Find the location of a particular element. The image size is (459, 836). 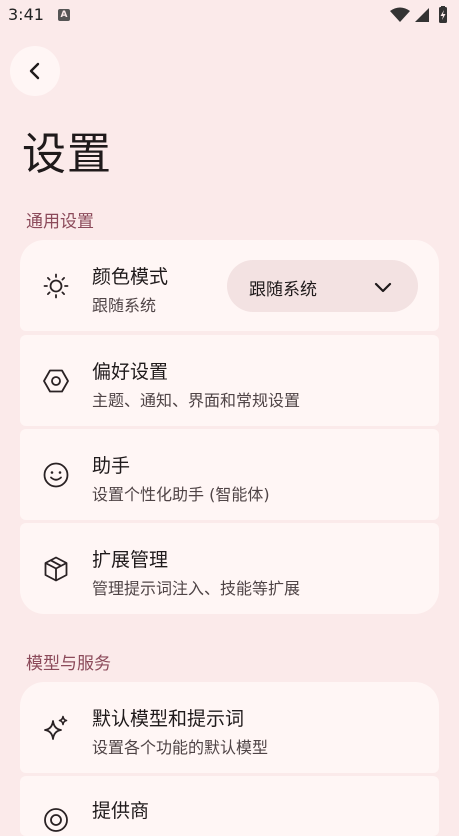

dropdown-selected-value: 跟随系统 is located at coordinates (283, 290).